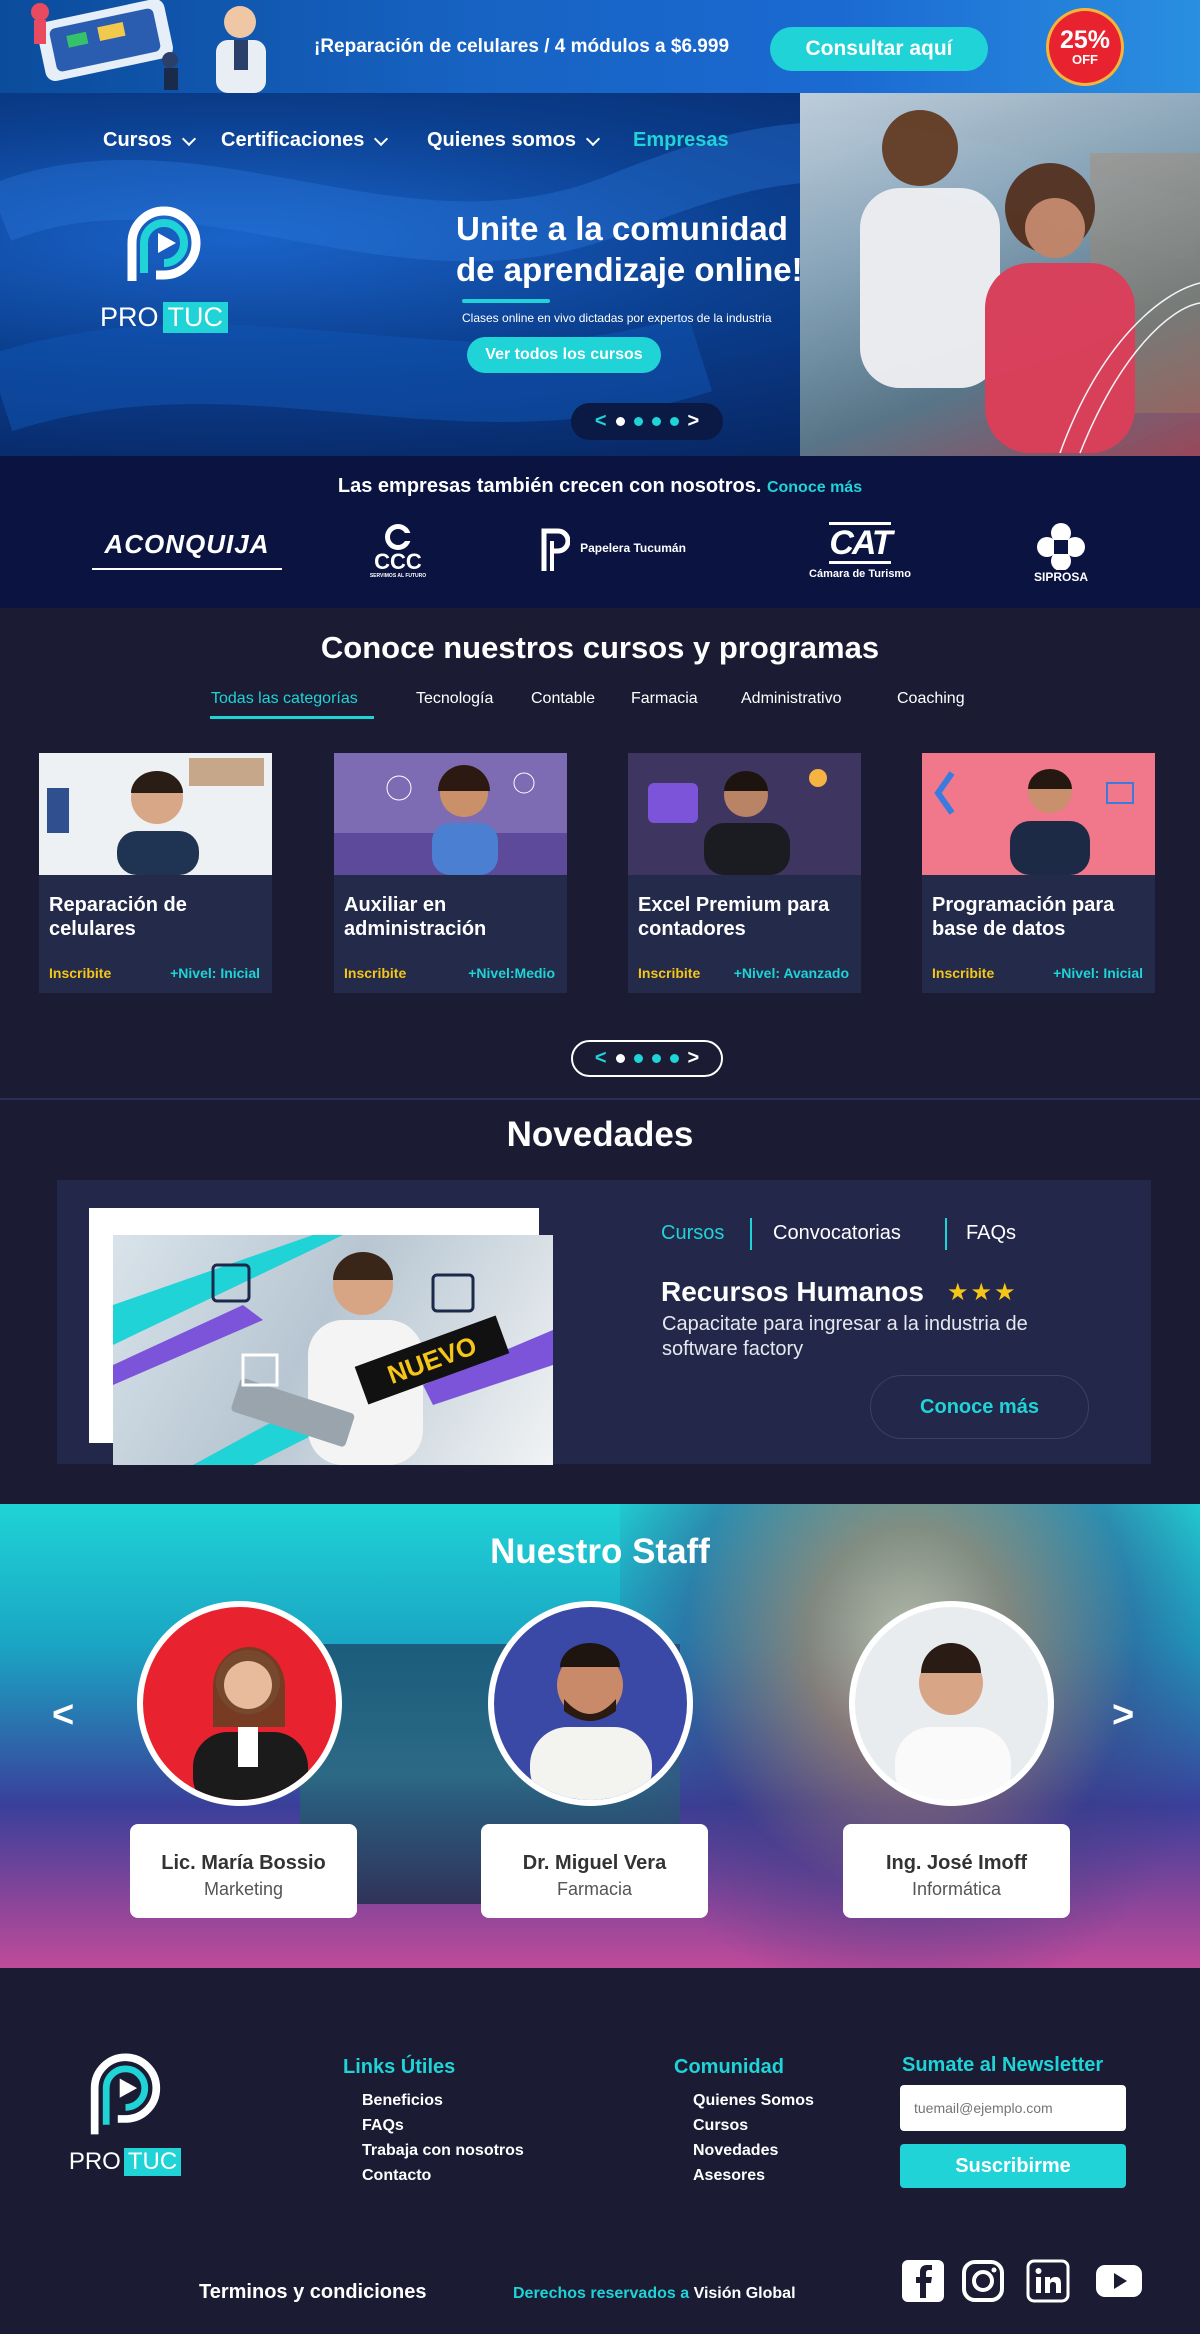  What do you see at coordinates (837, 1233) in the screenshot?
I see `tab-convocatorias: Convocatorias` at bounding box center [837, 1233].